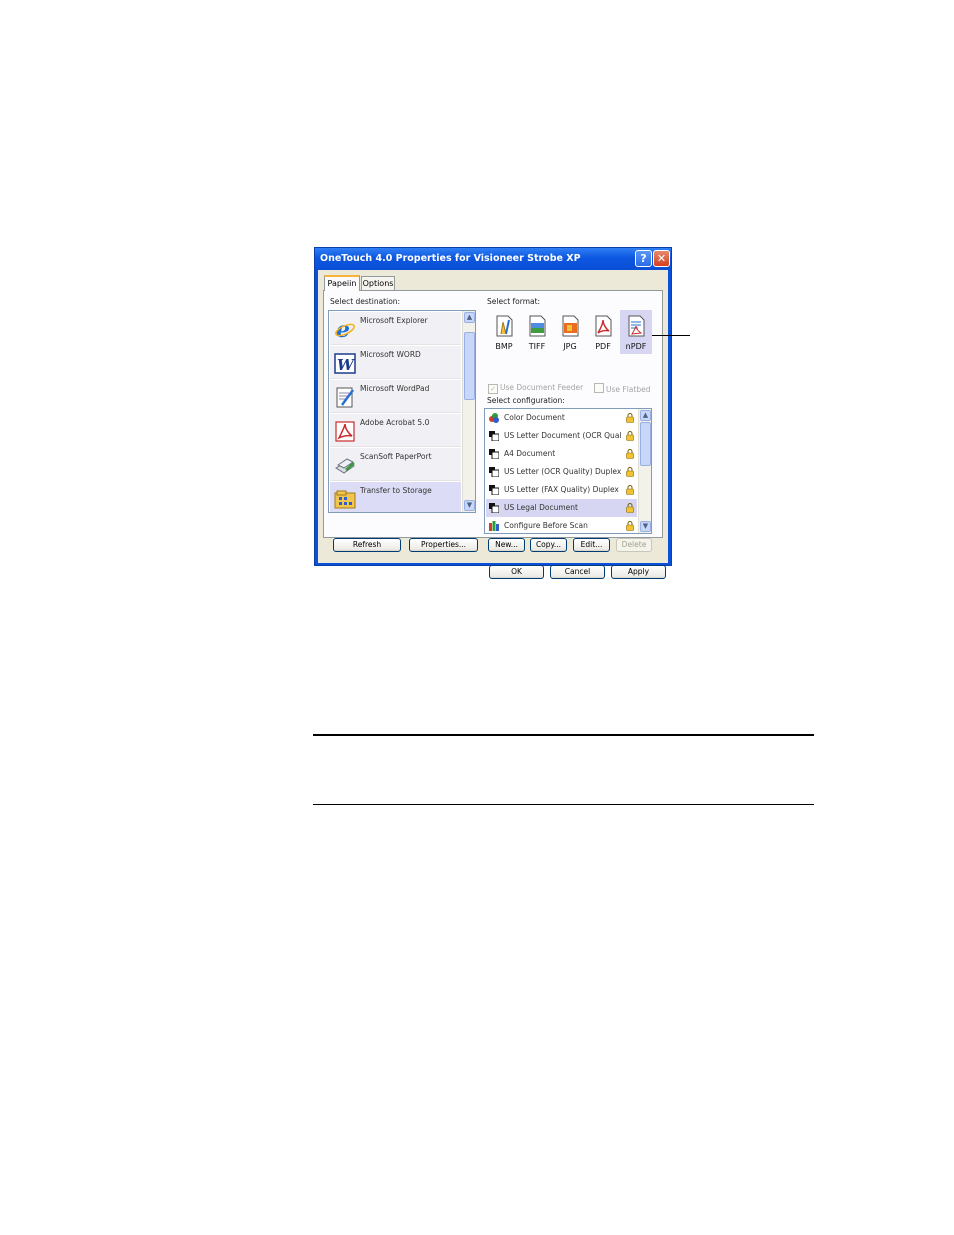 The width and height of the screenshot is (954, 1235). I want to click on configuration-scrollbar: ▲ ▼, so click(644, 471).